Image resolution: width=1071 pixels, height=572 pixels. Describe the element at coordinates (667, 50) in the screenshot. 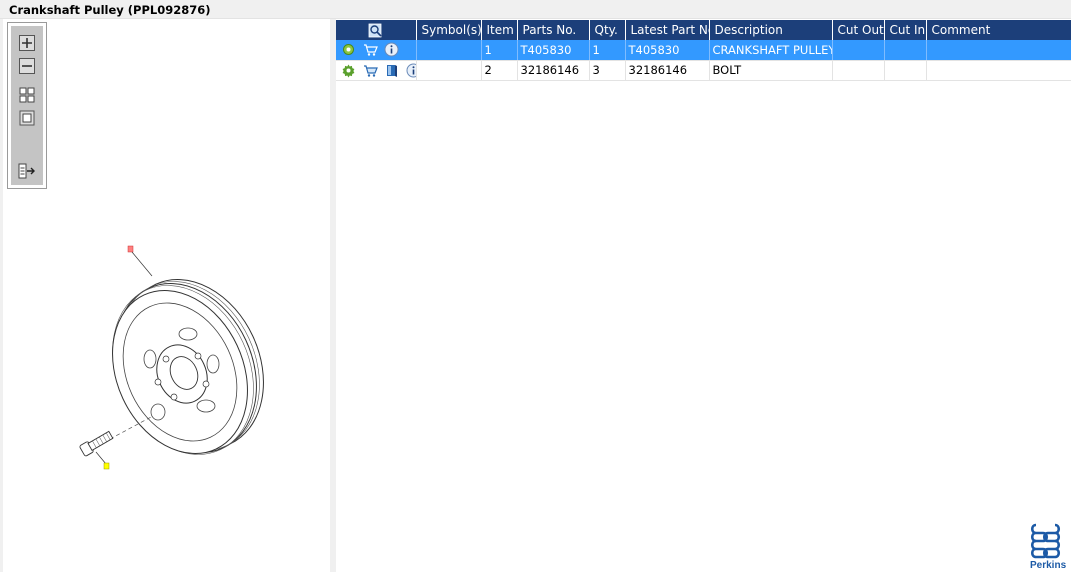

I see `cell-latest-part-no: T405830` at that location.